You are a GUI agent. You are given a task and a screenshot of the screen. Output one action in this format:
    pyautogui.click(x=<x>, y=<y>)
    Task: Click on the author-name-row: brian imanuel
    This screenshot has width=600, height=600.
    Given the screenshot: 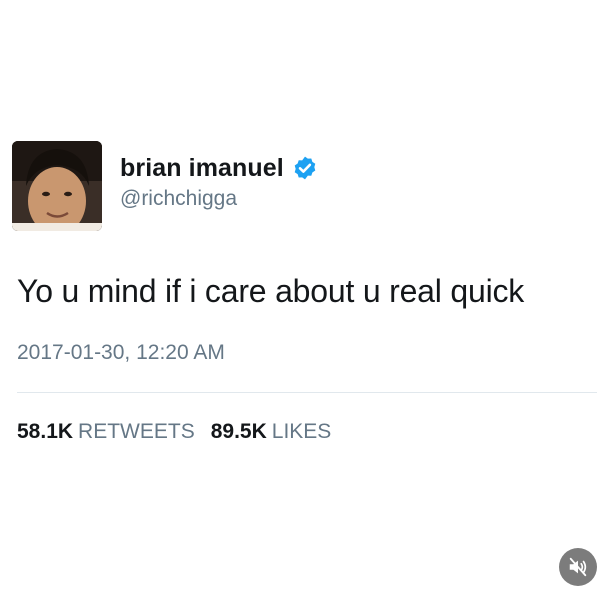 What is the action you would take?
    pyautogui.click(x=219, y=168)
    